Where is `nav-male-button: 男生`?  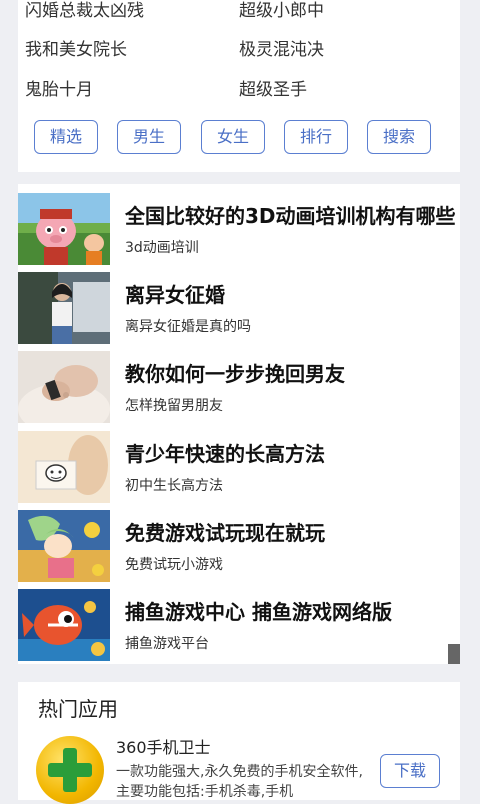 nav-male-button: 男生 is located at coordinates (149, 137).